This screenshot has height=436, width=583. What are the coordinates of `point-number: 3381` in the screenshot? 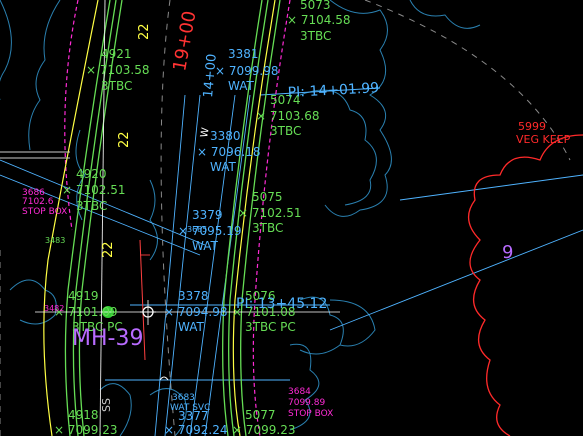 It's located at (243, 54).